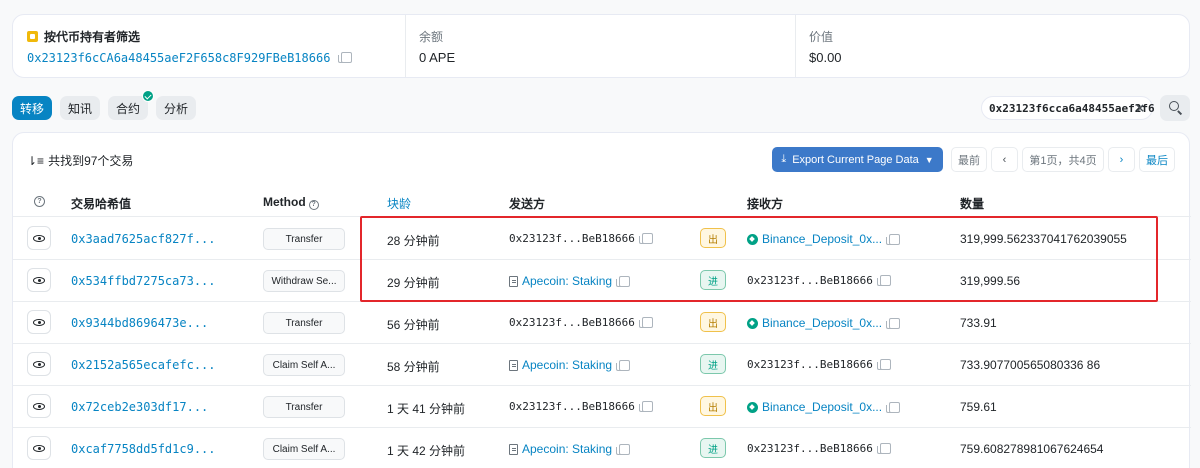 The height and width of the screenshot is (468, 1200). Describe the element at coordinates (1004, 159) in the screenshot. I see `page-prev-button: ‹` at that location.